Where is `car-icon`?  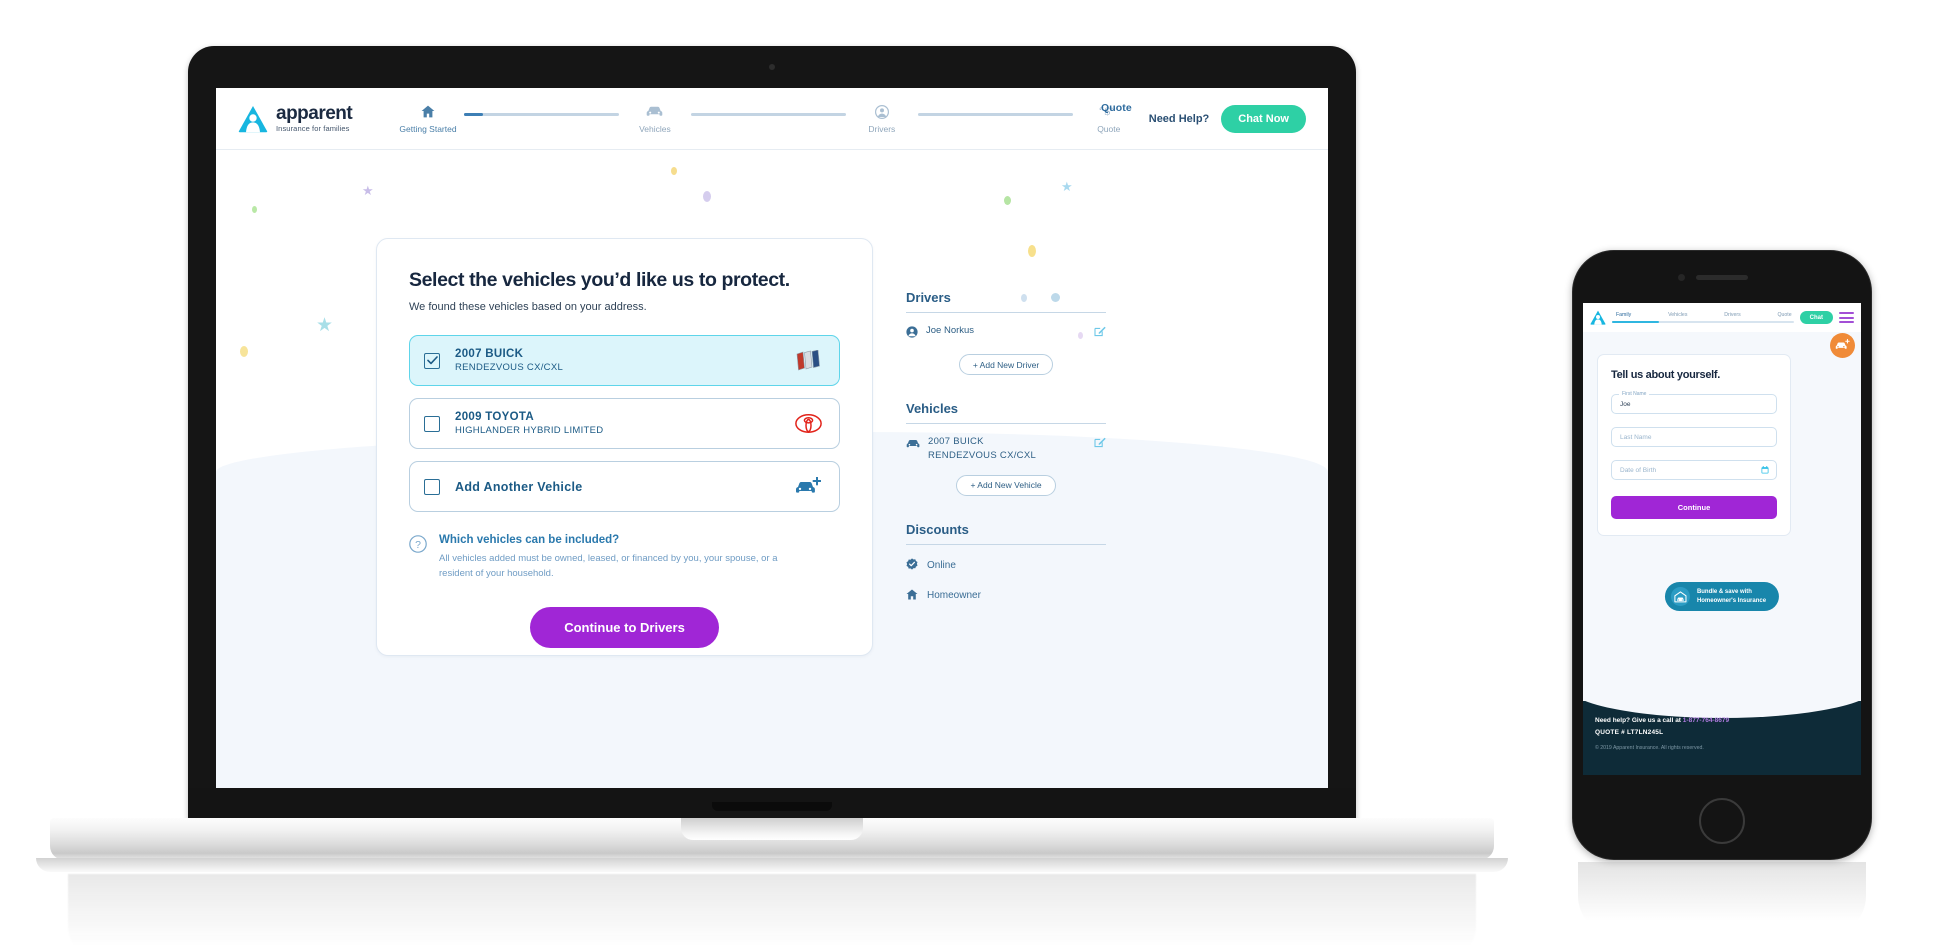
car-icon is located at coordinates (654, 112).